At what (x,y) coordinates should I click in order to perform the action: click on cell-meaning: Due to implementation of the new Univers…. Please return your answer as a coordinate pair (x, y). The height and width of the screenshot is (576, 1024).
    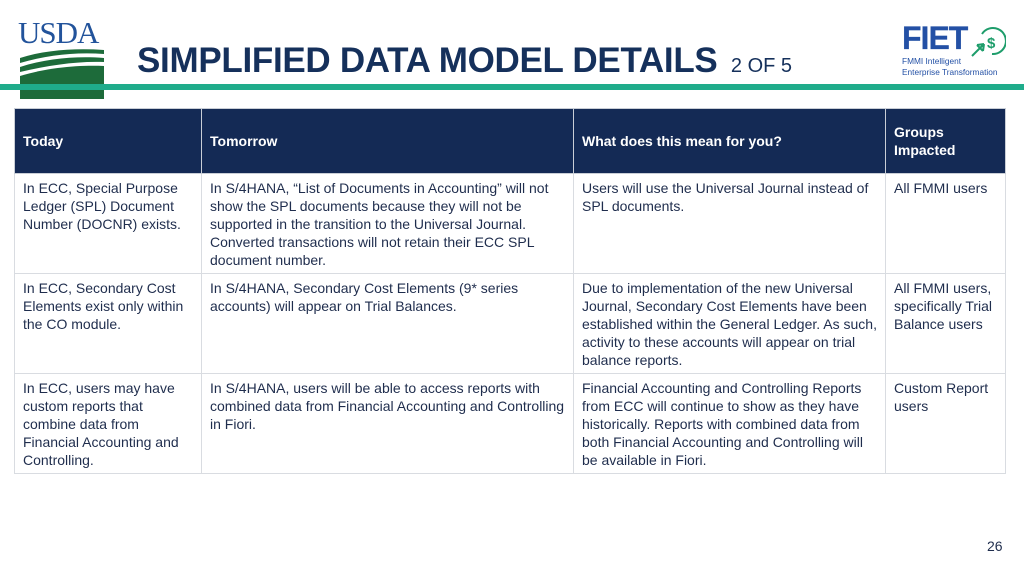
    Looking at the image, I should click on (729, 323).